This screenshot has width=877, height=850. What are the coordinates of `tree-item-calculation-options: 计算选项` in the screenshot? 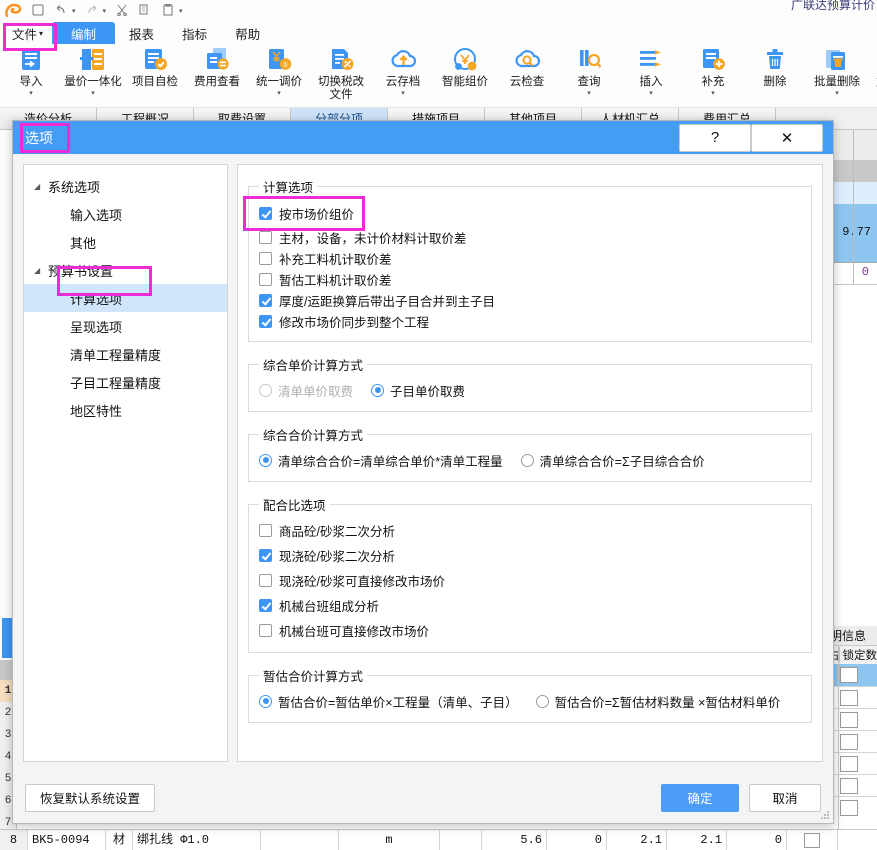 It's located at (125, 298).